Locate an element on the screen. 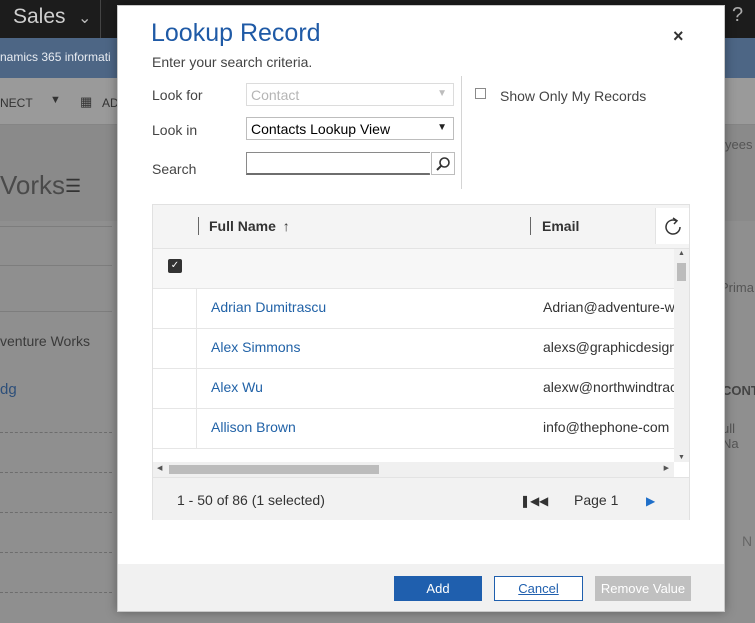 The height and width of the screenshot is (623, 755). scroll-right-icon: ▶ is located at coordinates (666, 468).